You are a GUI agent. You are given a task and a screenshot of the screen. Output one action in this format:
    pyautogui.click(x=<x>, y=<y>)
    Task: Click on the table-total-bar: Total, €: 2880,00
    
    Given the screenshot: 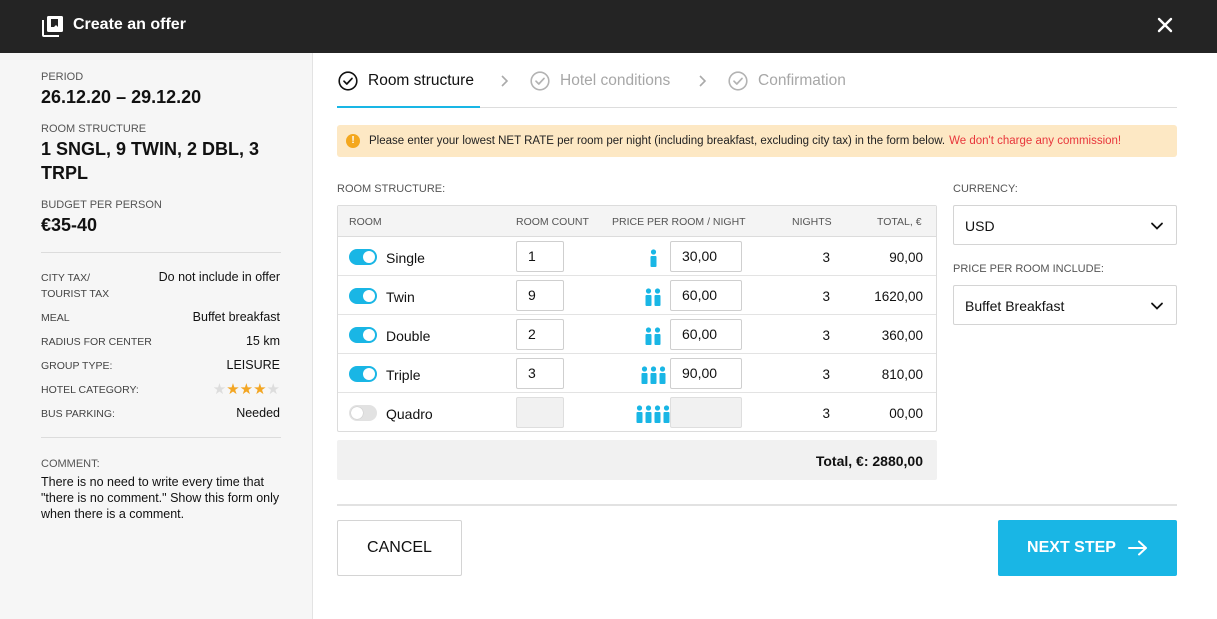 What is the action you would take?
    pyautogui.click(x=637, y=460)
    